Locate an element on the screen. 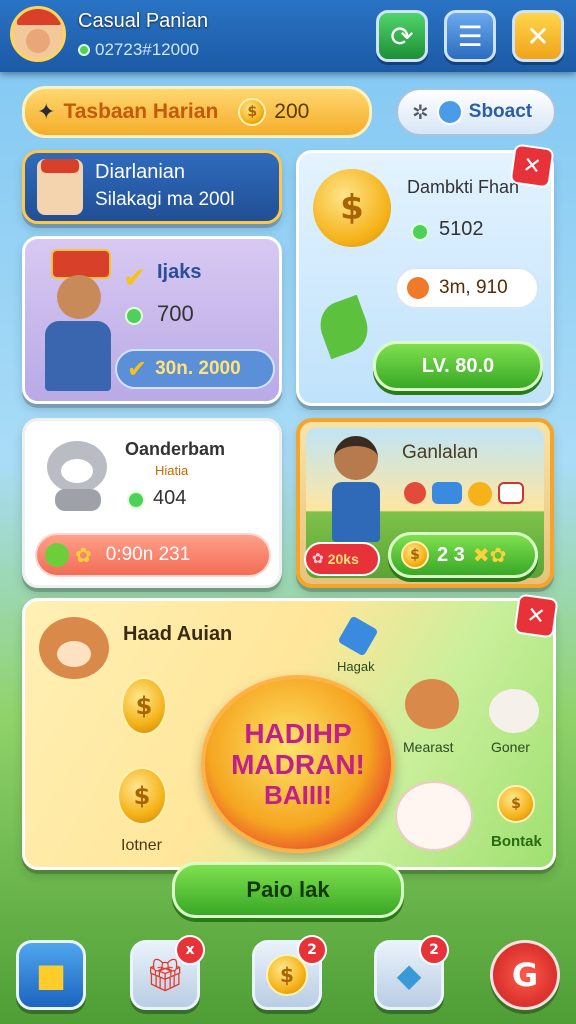 This screenshot has height=1024, width=576. player-name: Casual Panian is located at coordinates (143, 21).